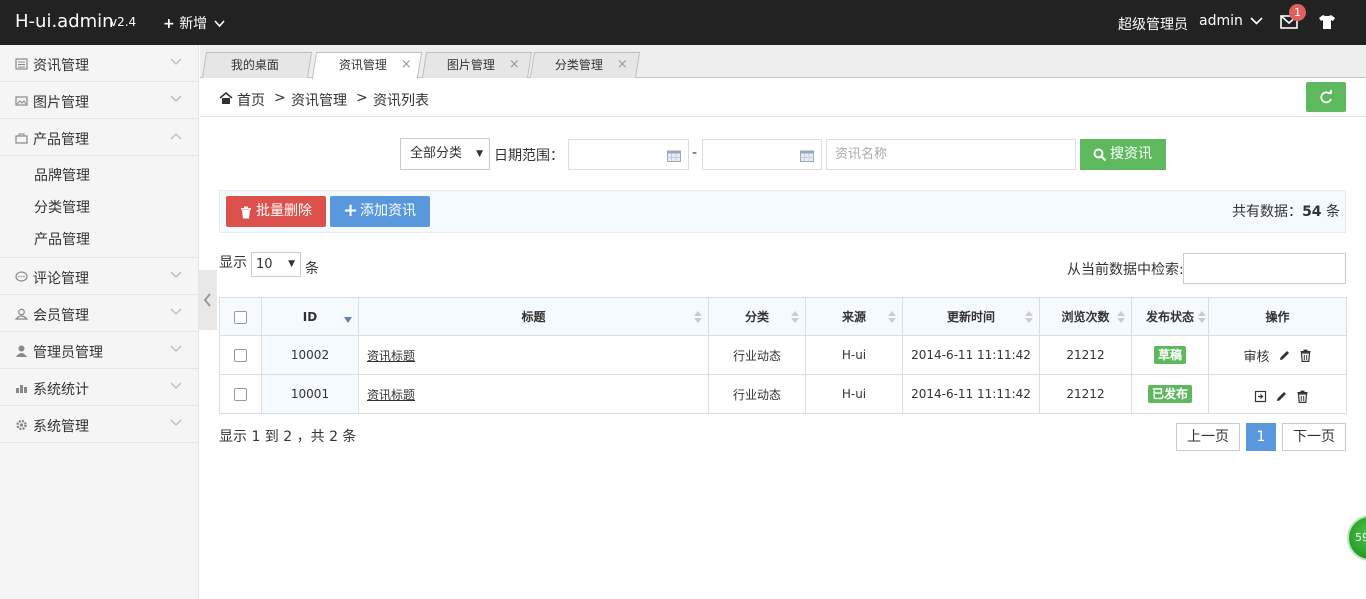 This screenshot has width=1366, height=599. What do you see at coordinates (310, 316) in the screenshot?
I see `column-header-id: ID` at bounding box center [310, 316].